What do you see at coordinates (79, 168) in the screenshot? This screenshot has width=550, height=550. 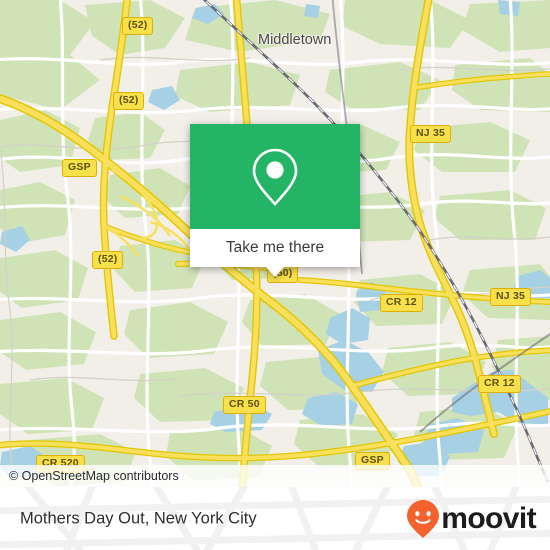 I see `road-shield: GSP` at bounding box center [79, 168].